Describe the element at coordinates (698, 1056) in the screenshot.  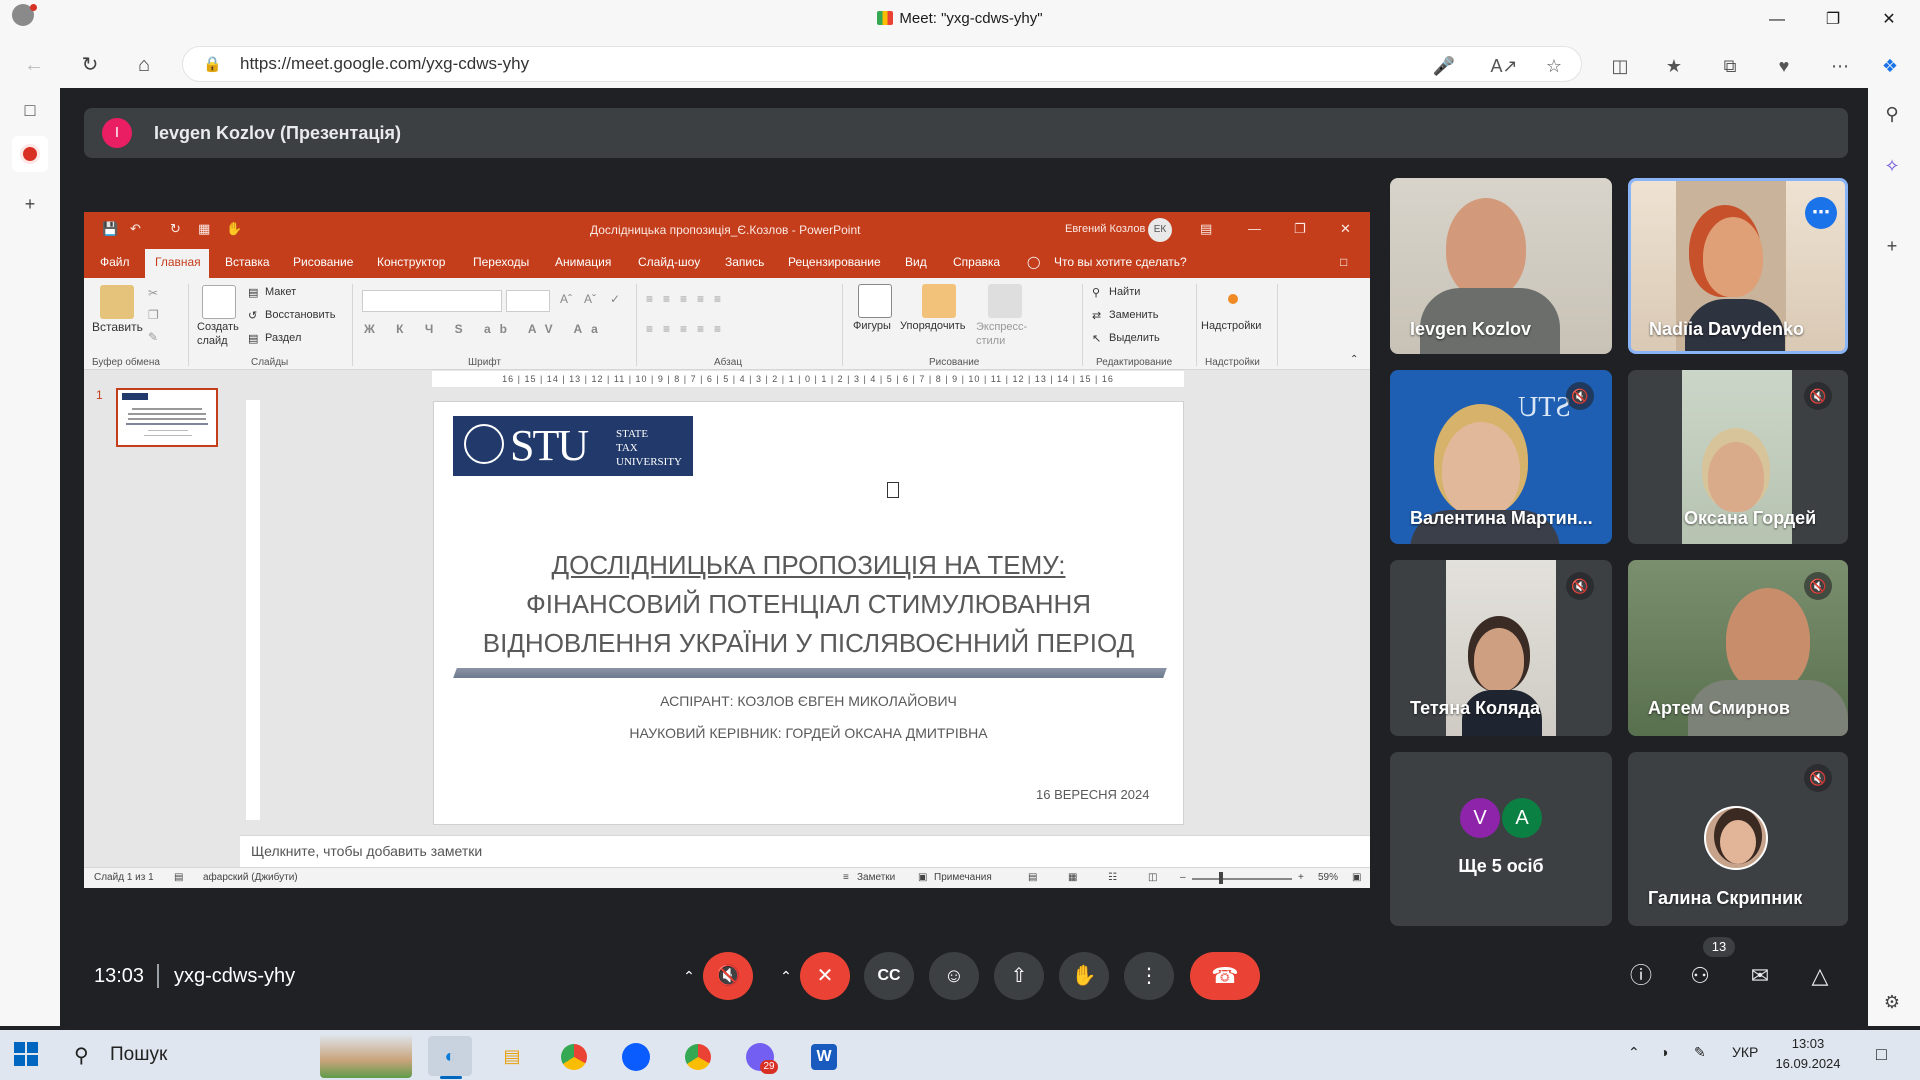
I see `chrome-profile-taskbar-icon` at that location.